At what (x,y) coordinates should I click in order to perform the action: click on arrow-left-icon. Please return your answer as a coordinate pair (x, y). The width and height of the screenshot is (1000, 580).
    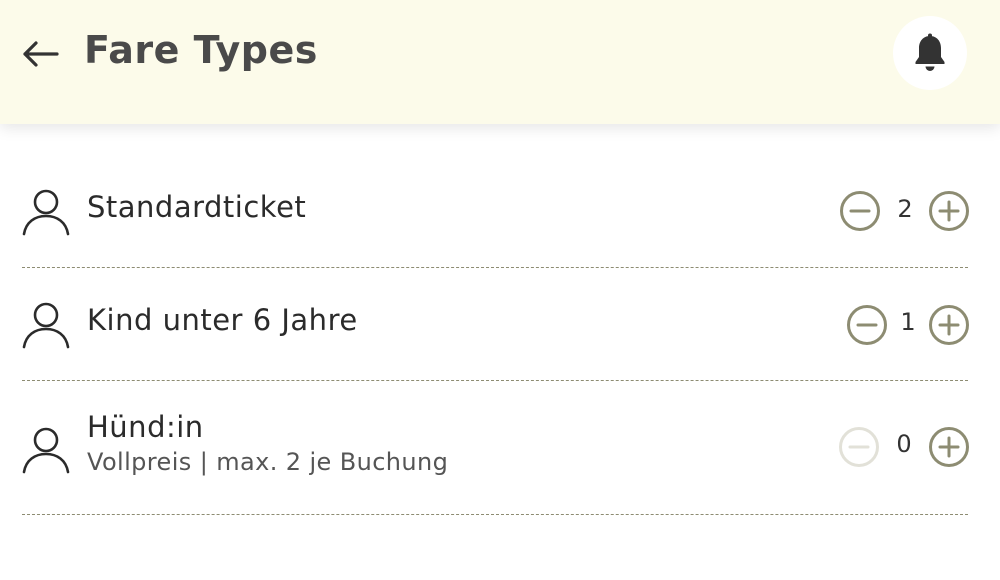
    Looking at the image, I should click on (41, 54).